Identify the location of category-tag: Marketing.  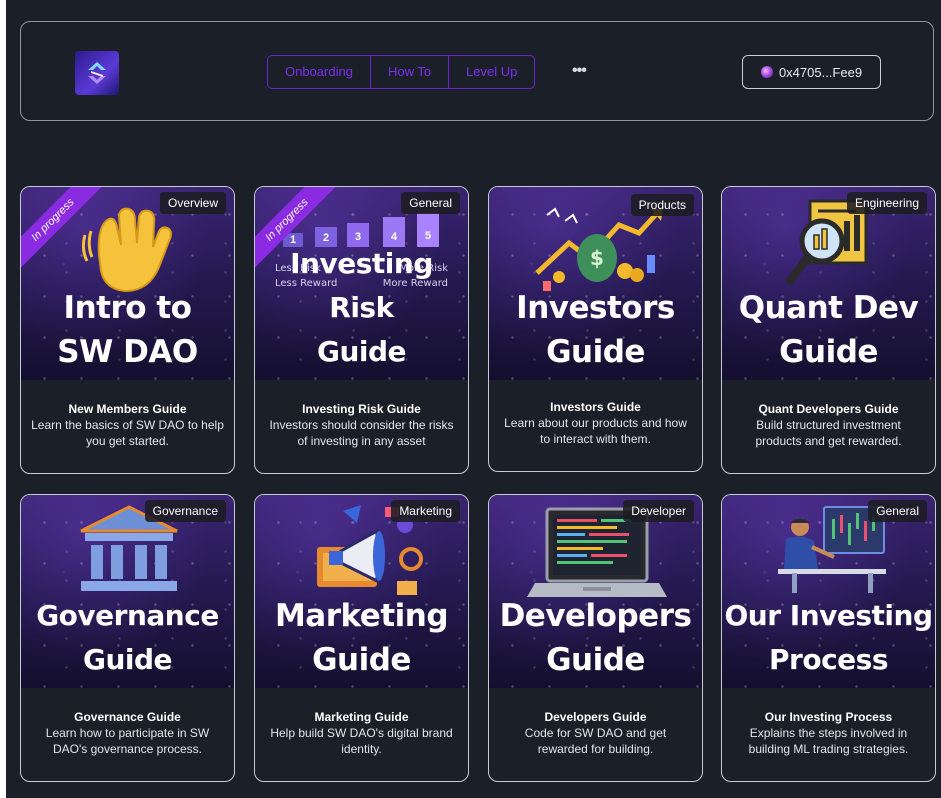
(425, 511).